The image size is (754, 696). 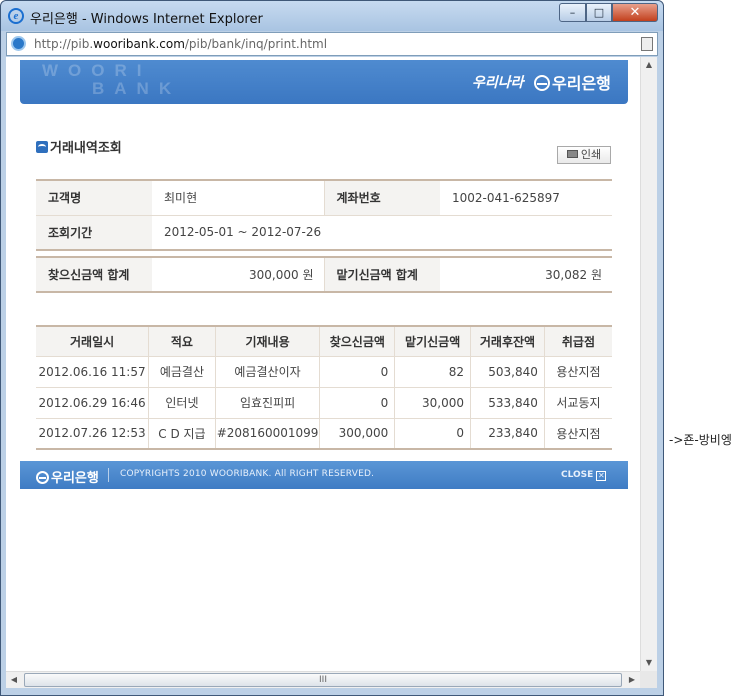 I want to click on table-header-row: 거래일시 적요 기재내용 찾으신금액 맡기신금액 거래후잔액 취급점, so click(x=324, y=341).